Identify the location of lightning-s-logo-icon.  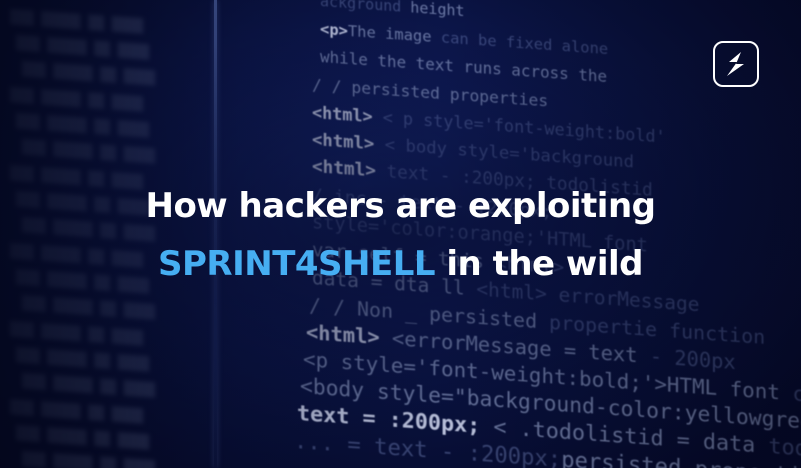
(735, 64).